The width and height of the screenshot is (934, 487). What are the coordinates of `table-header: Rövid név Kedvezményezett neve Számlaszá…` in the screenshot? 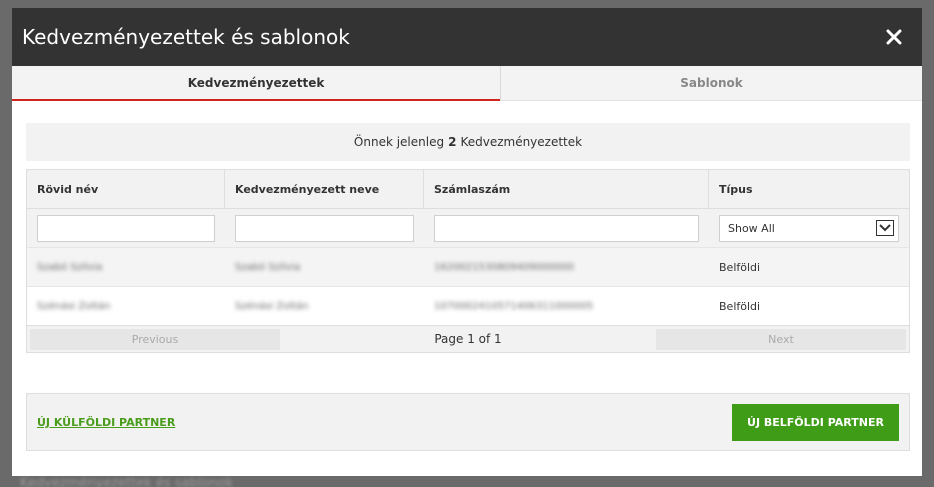 It's located at (468, 189).